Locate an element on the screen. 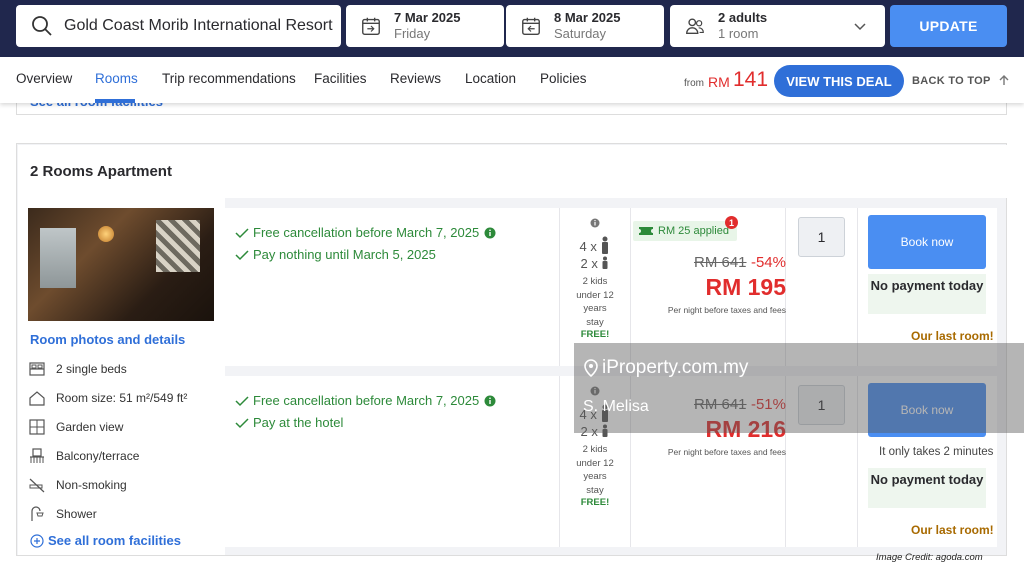 This screenshot has height=573, width=1024. chevron-down-icon is located at coordinates (860, 27).